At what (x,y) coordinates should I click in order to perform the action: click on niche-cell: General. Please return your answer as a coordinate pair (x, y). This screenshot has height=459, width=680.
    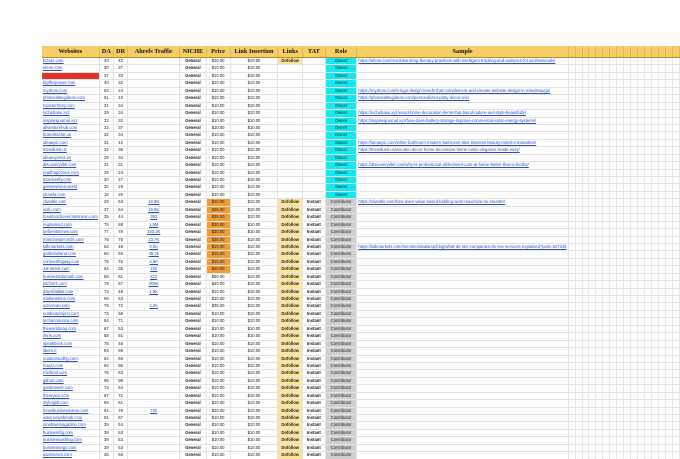
    Looking at the image, I should click on (193, 433).